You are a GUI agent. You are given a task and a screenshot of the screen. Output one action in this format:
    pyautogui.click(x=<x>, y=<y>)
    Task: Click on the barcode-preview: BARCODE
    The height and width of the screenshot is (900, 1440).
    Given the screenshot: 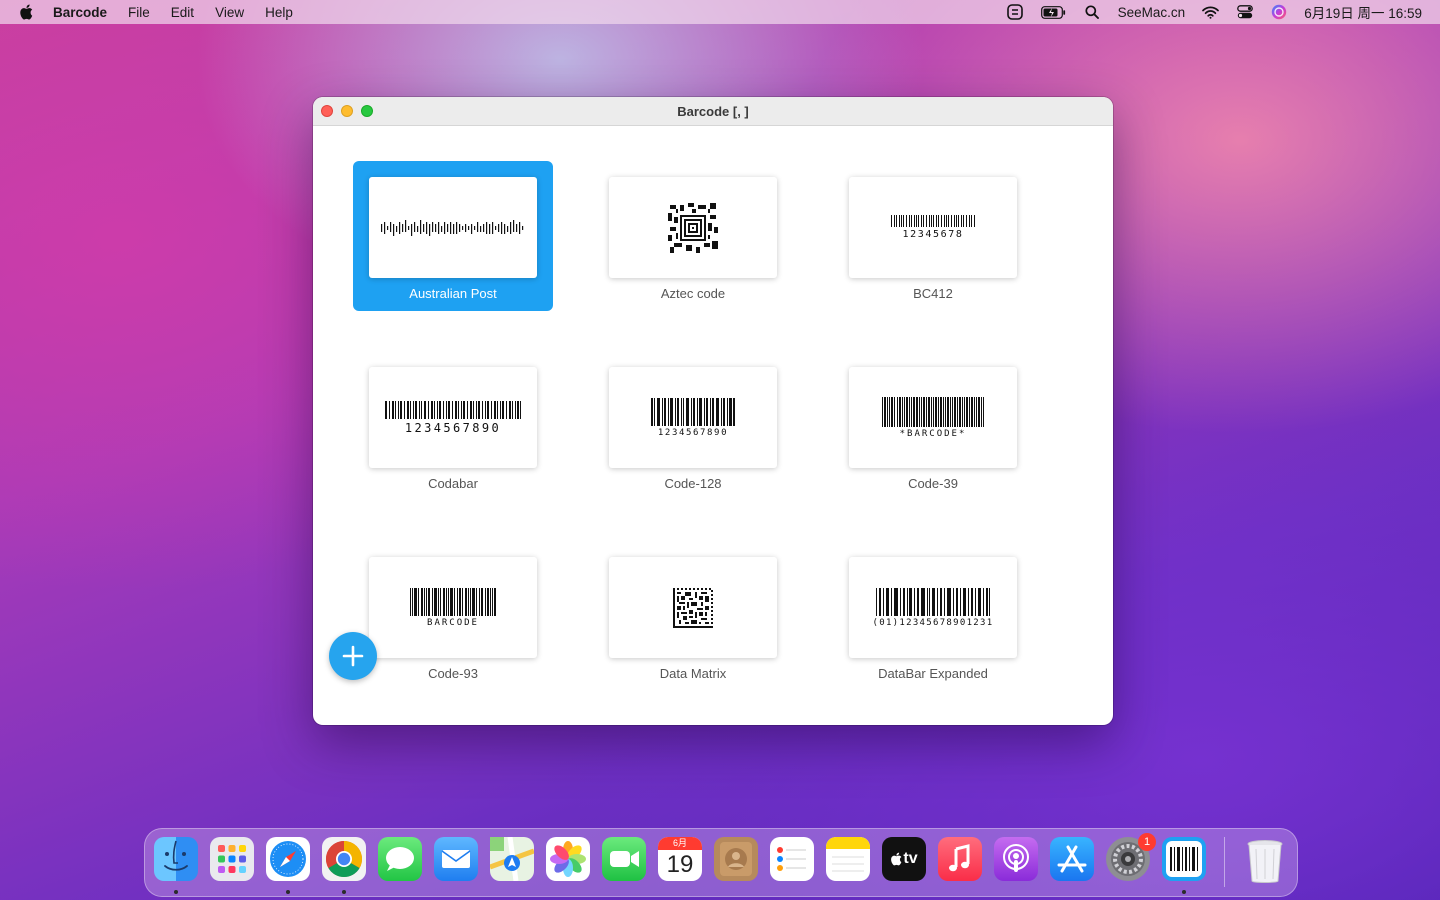 What is the action you would take?
    pyautogui.click(x=453, y=607)
    